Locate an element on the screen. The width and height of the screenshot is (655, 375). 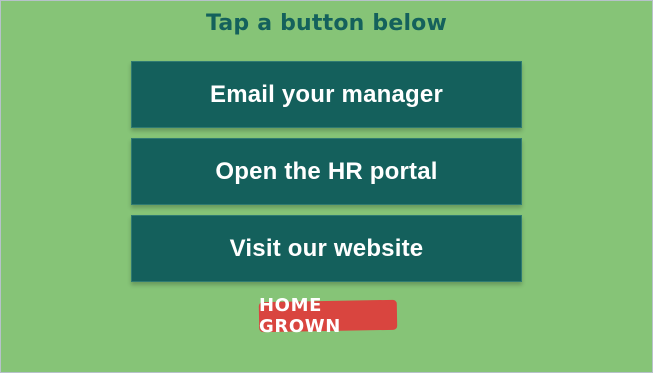
email-manager-button: Email your manager is located at coordinates (326, 94).